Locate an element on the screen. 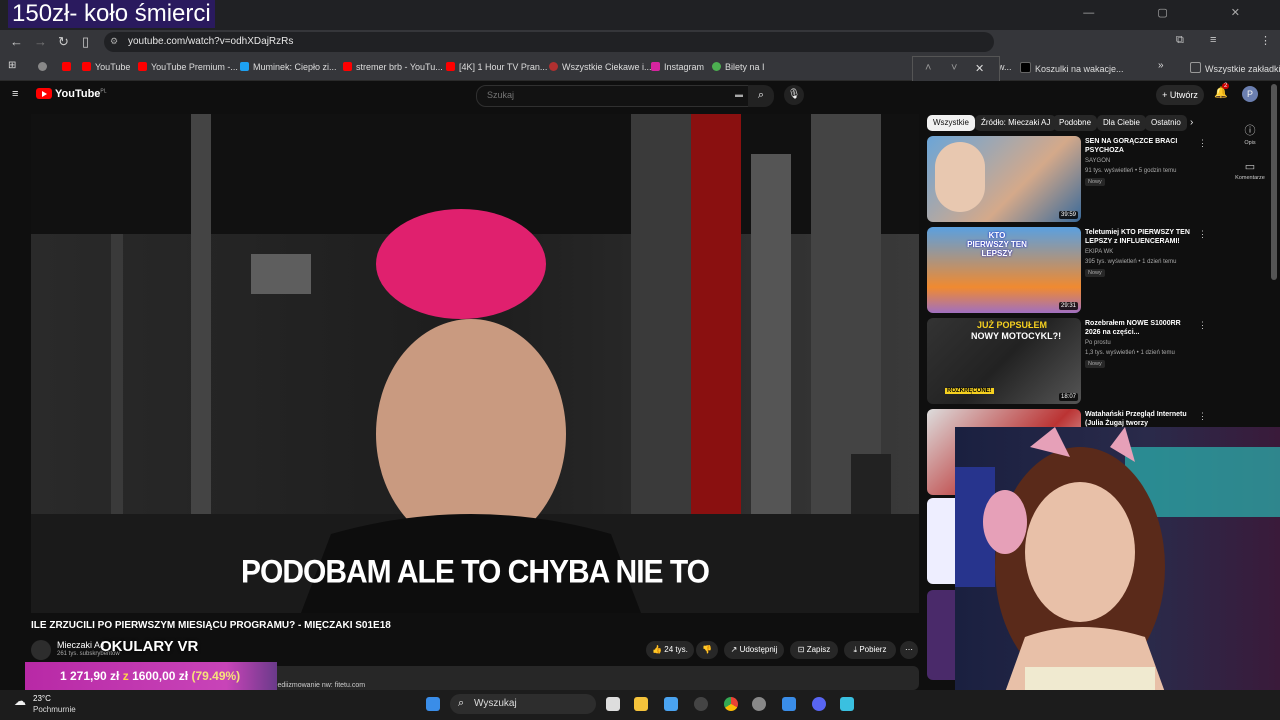  keyboard-icon: ▬ is located at coordinates (739, 94).